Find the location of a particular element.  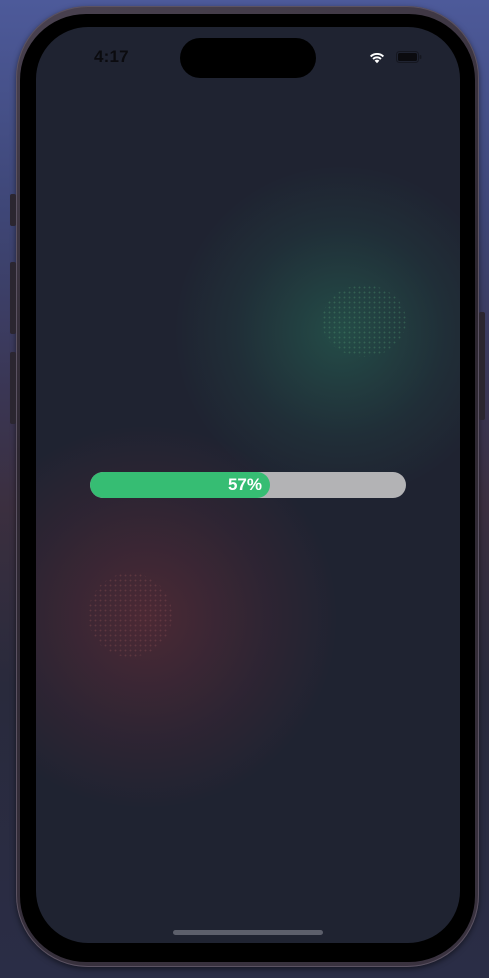

dot-pattern-green is located at coordinates (364, 321).